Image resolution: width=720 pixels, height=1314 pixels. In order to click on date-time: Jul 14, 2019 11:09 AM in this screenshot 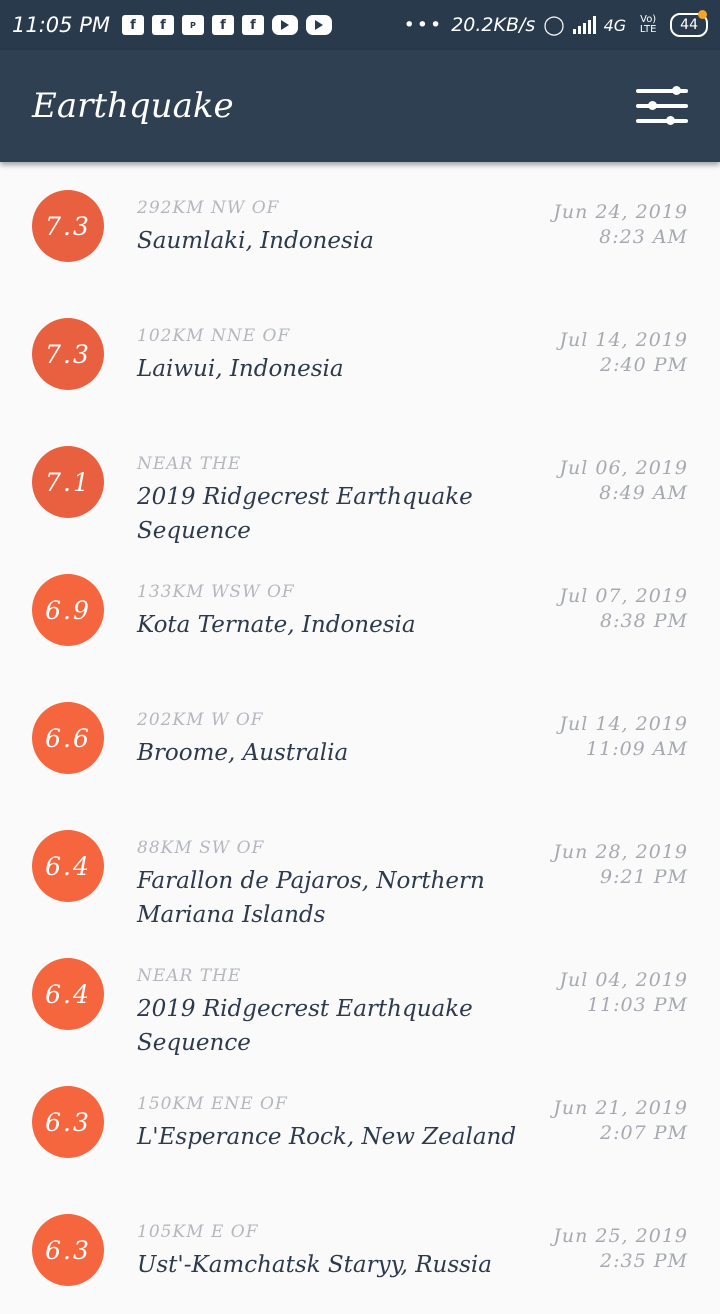, I will do `click(623, 737)`.